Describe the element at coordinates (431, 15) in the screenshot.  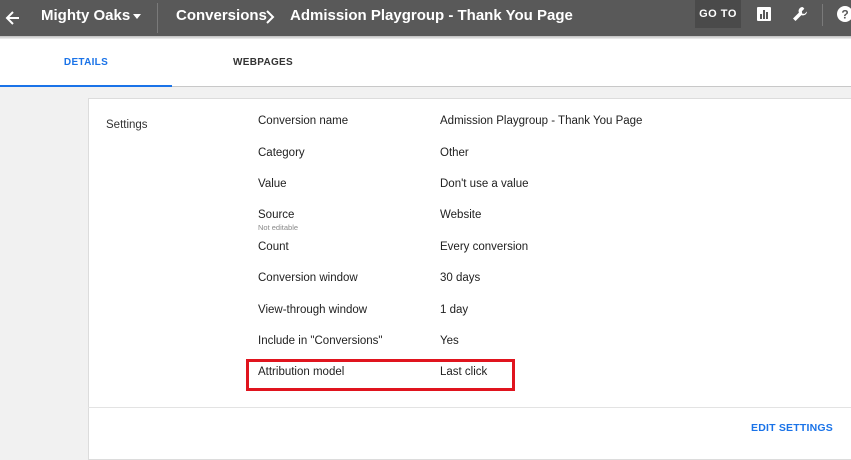
I see `page-title: Admission Playgroup - Thank You Page` at that location.